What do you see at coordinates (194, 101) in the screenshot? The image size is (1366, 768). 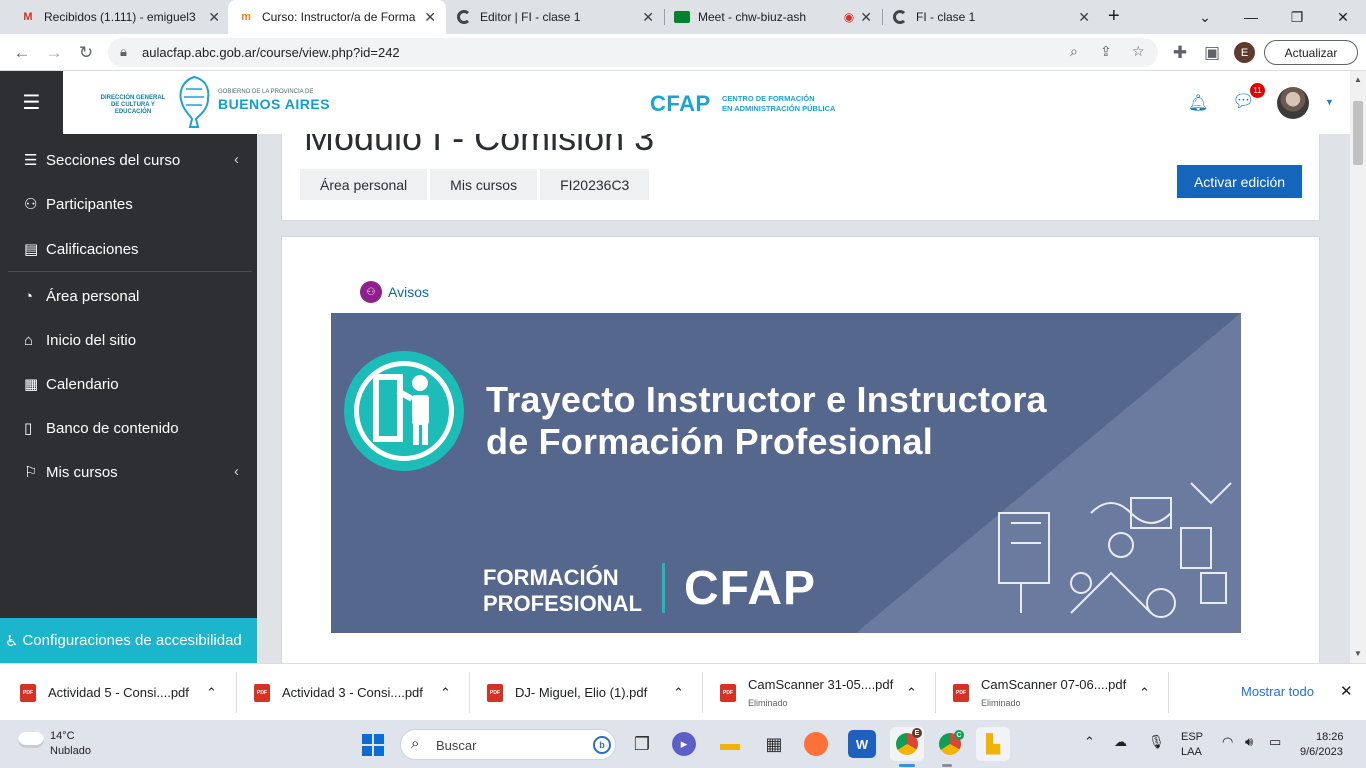 I see `tree-logo-icon` at bounding box center [194, 101].